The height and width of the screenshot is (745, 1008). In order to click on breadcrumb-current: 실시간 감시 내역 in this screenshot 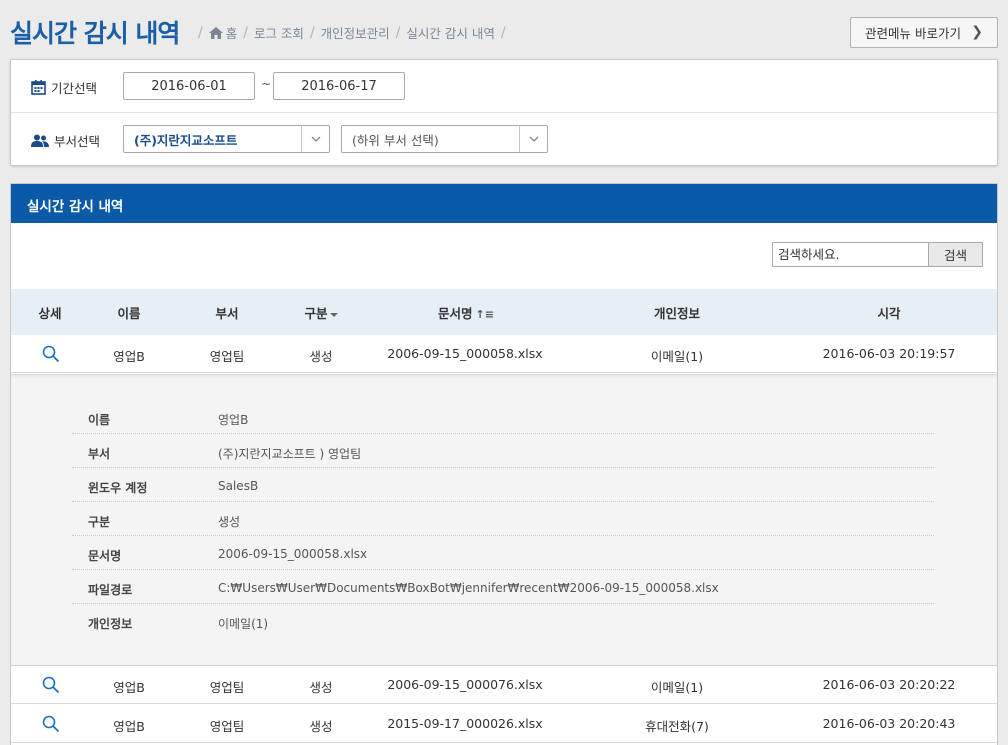, I will do `click(450, 32)`.